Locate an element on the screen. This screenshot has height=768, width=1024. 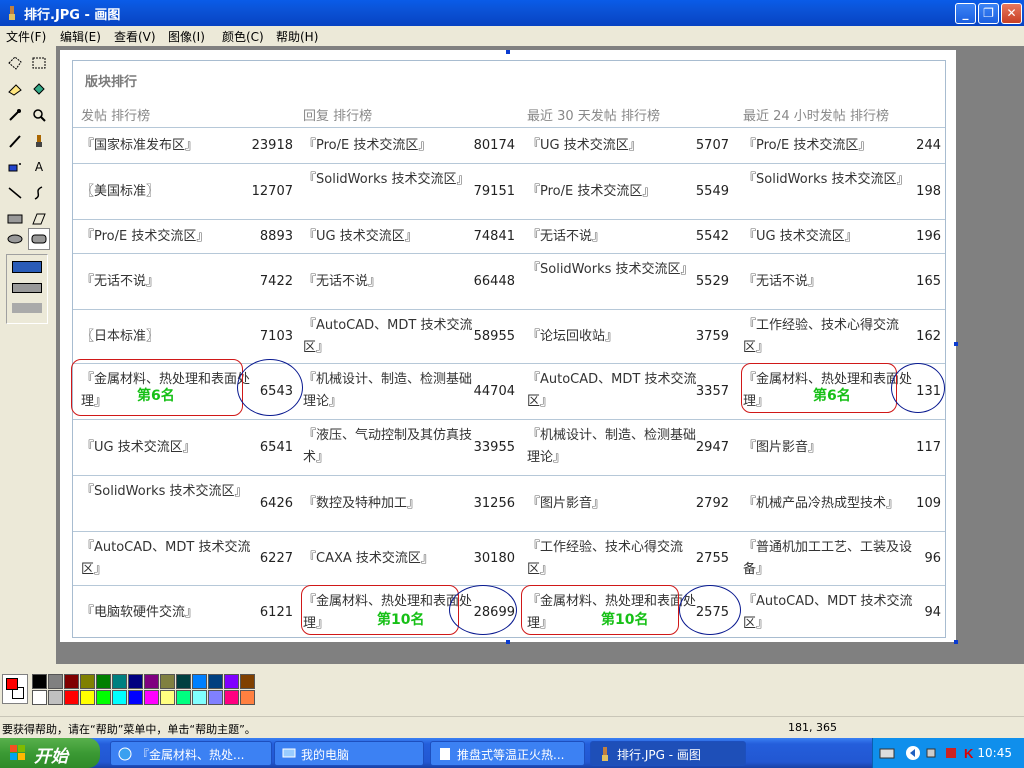
fill-bucket-icon is located at coordinates (39, 89).